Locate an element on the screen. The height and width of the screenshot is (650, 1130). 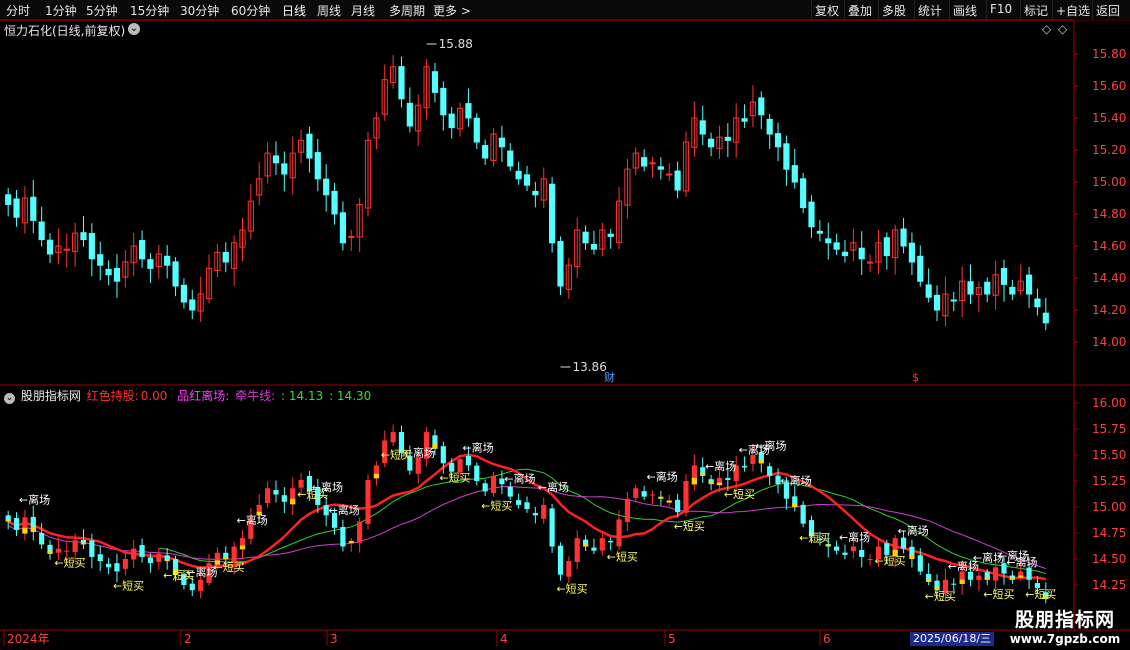
time-label: 6 is located at coordinates (827, 639).